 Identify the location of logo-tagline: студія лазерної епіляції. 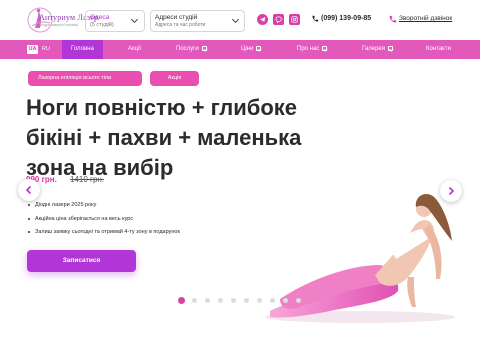
(59, 25).